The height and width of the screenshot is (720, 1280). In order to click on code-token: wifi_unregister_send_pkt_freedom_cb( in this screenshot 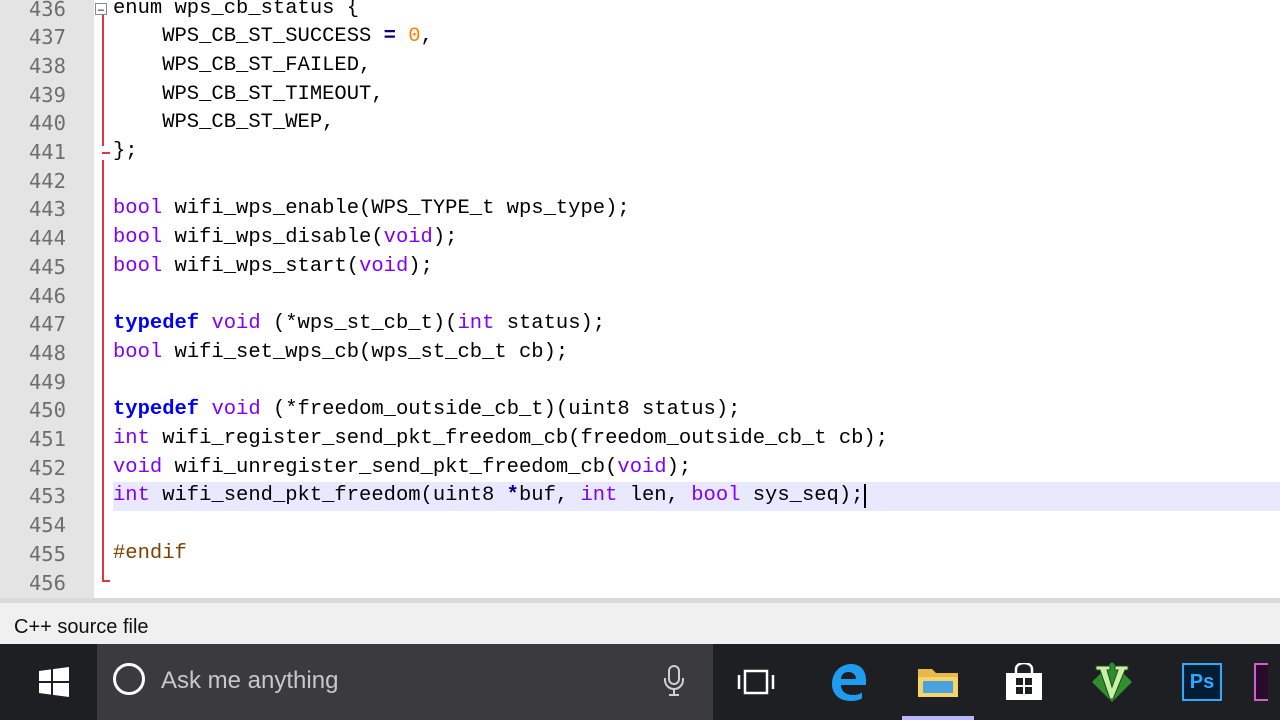, I will do `click(390, 467)`.